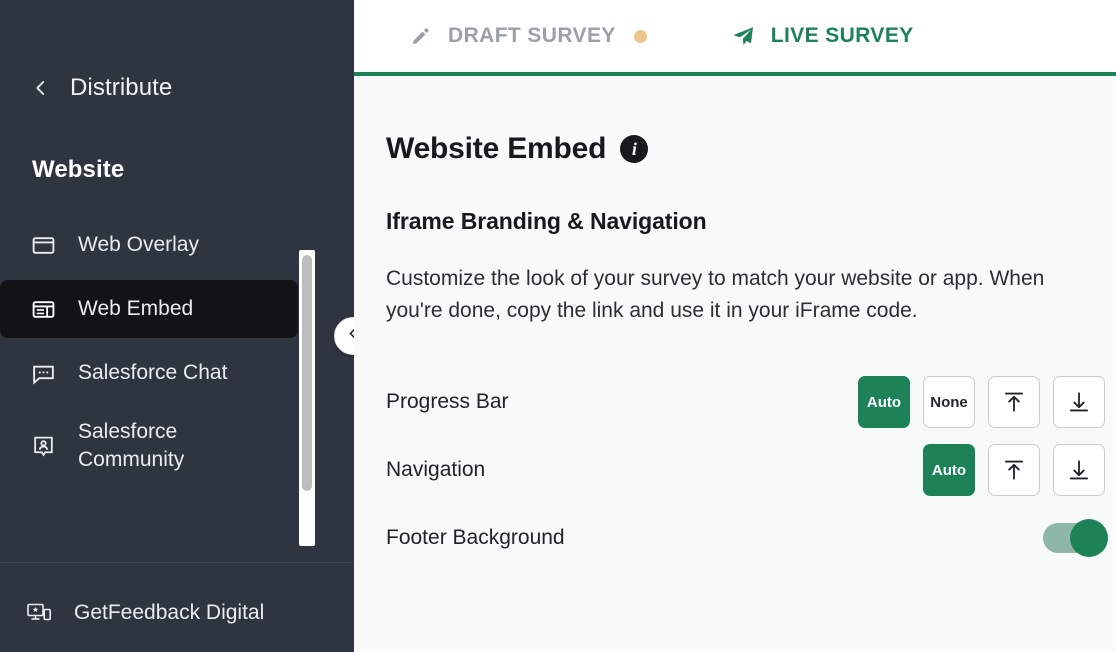 The height and width of the screenshot is (652, 1116). What do you see at coordinates (1089, 538) in the screenshot?
I see `toggle-knob` at bounding box center [1089, 538].